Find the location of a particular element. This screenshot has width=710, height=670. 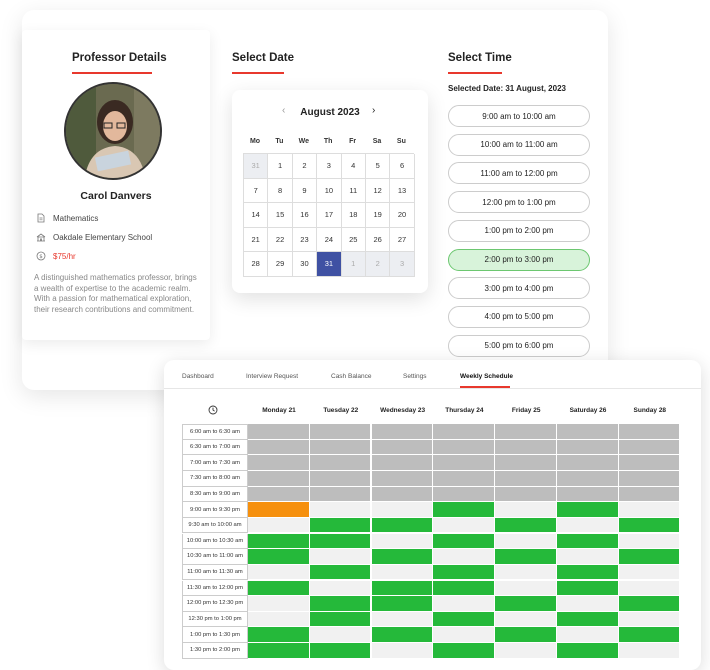

tab-dashboard: Dashboard is located at coordinates (198, 376).